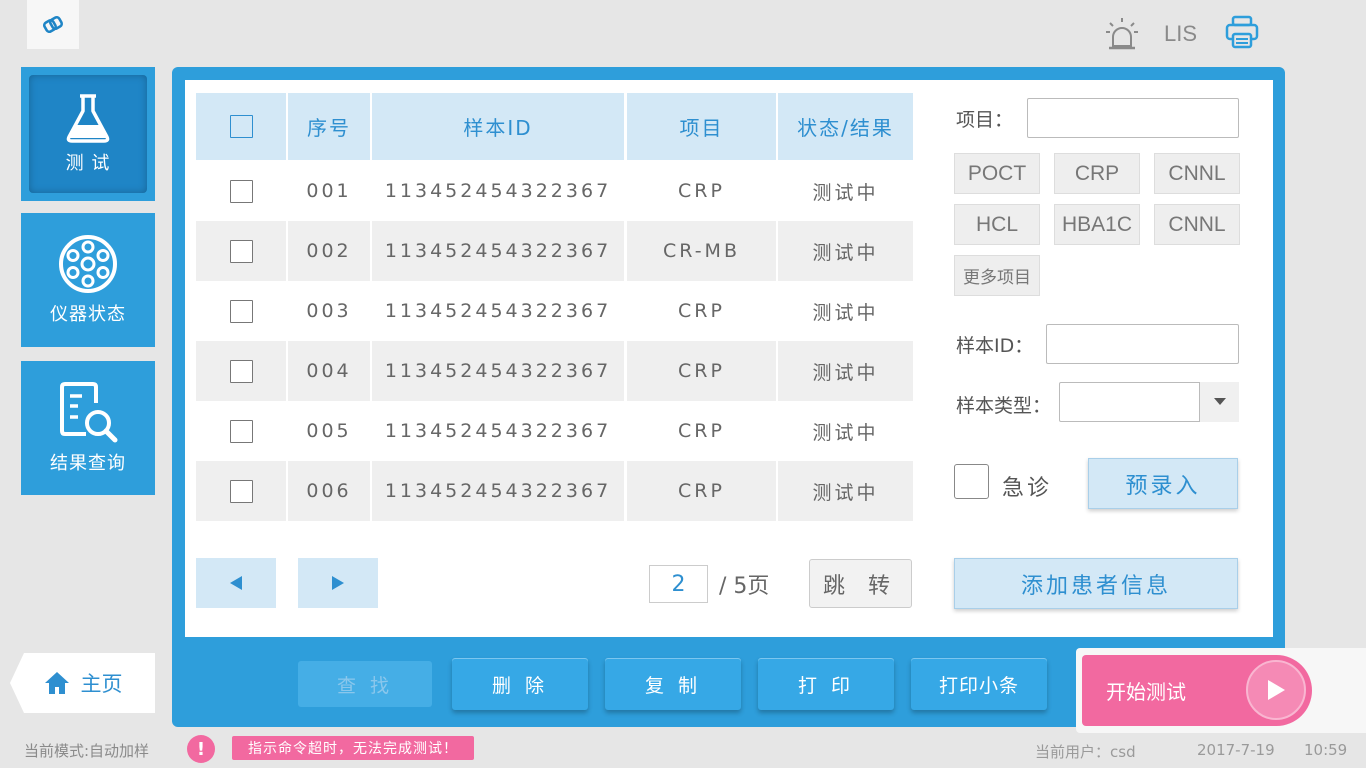 The width and height of the screenshot is (1366, 768). Describe the element at coordinates (701, 126) in the screenshot. I see `header-item: 项目` at that location.